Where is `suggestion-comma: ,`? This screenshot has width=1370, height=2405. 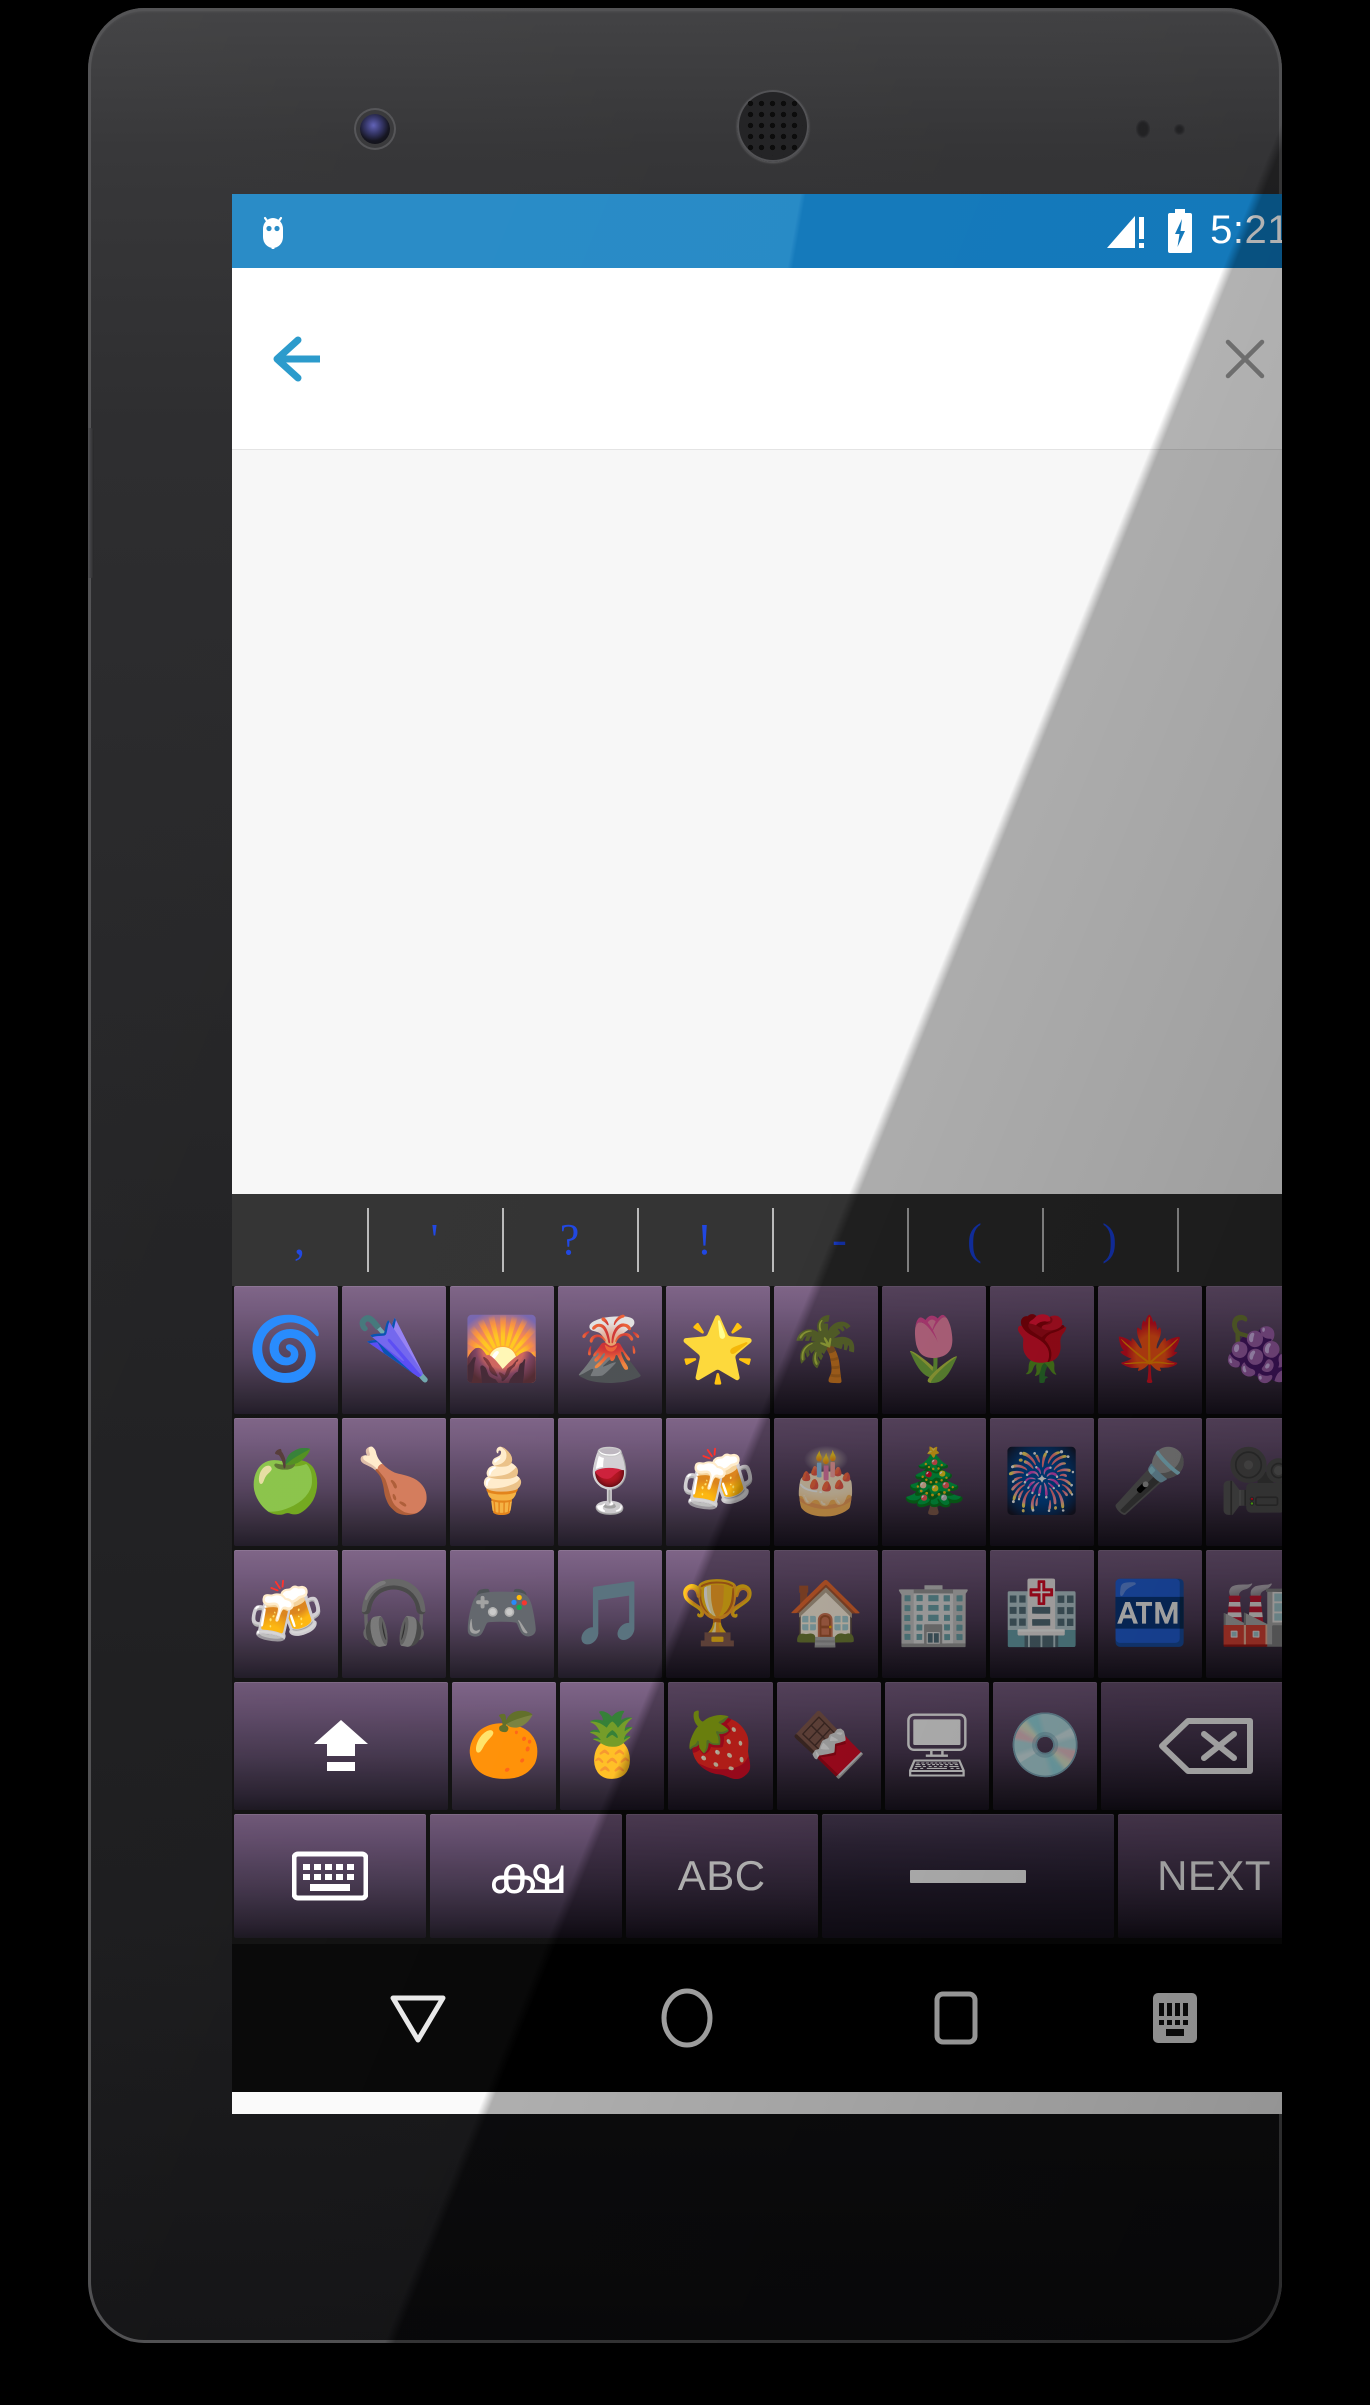
suggestion-comma: , is located at coordinates (299, 1240).